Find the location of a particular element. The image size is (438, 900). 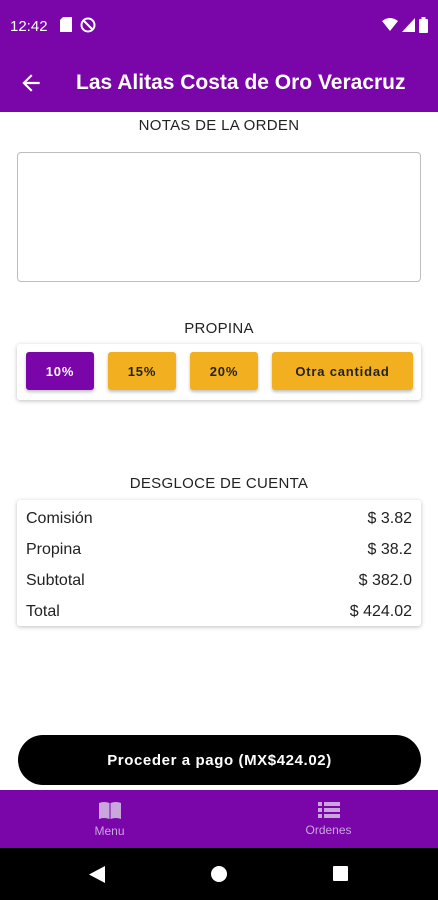

do-not-disturb-icon is located at coordinates (88, 25).